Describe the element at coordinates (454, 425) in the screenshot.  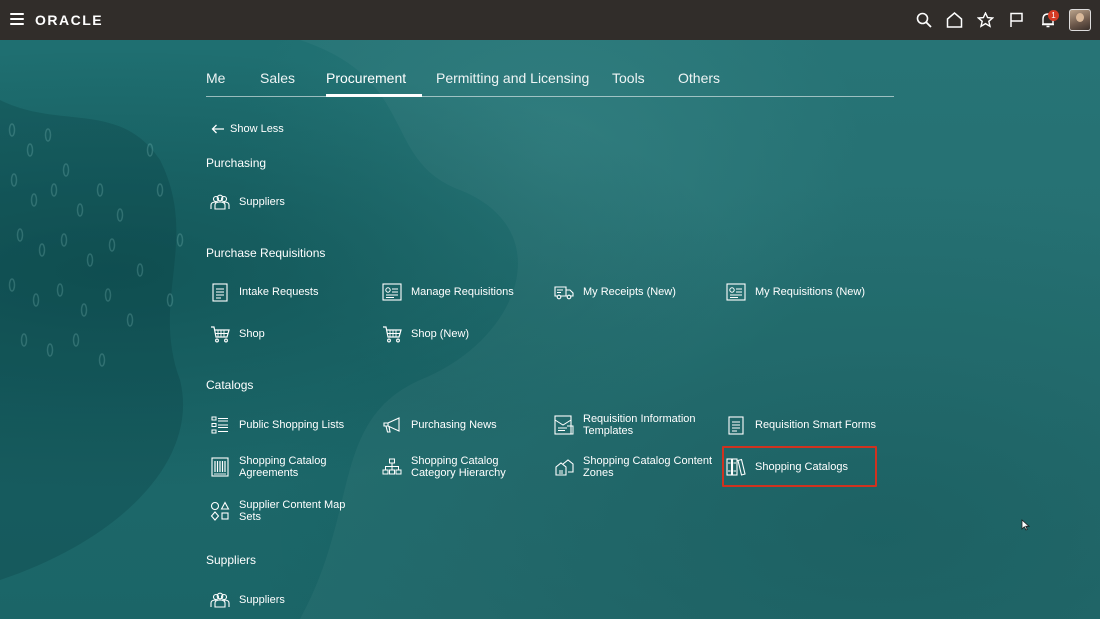
I see `nav-item-label: Purchasing News` at that location.